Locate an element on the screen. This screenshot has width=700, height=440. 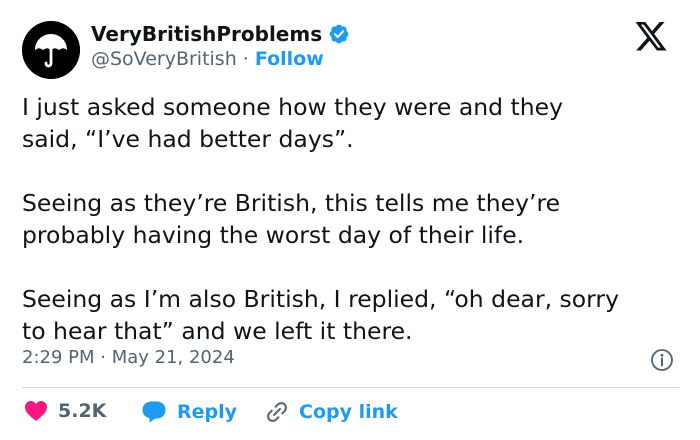
info-icon is located at coordinates (662, 360).